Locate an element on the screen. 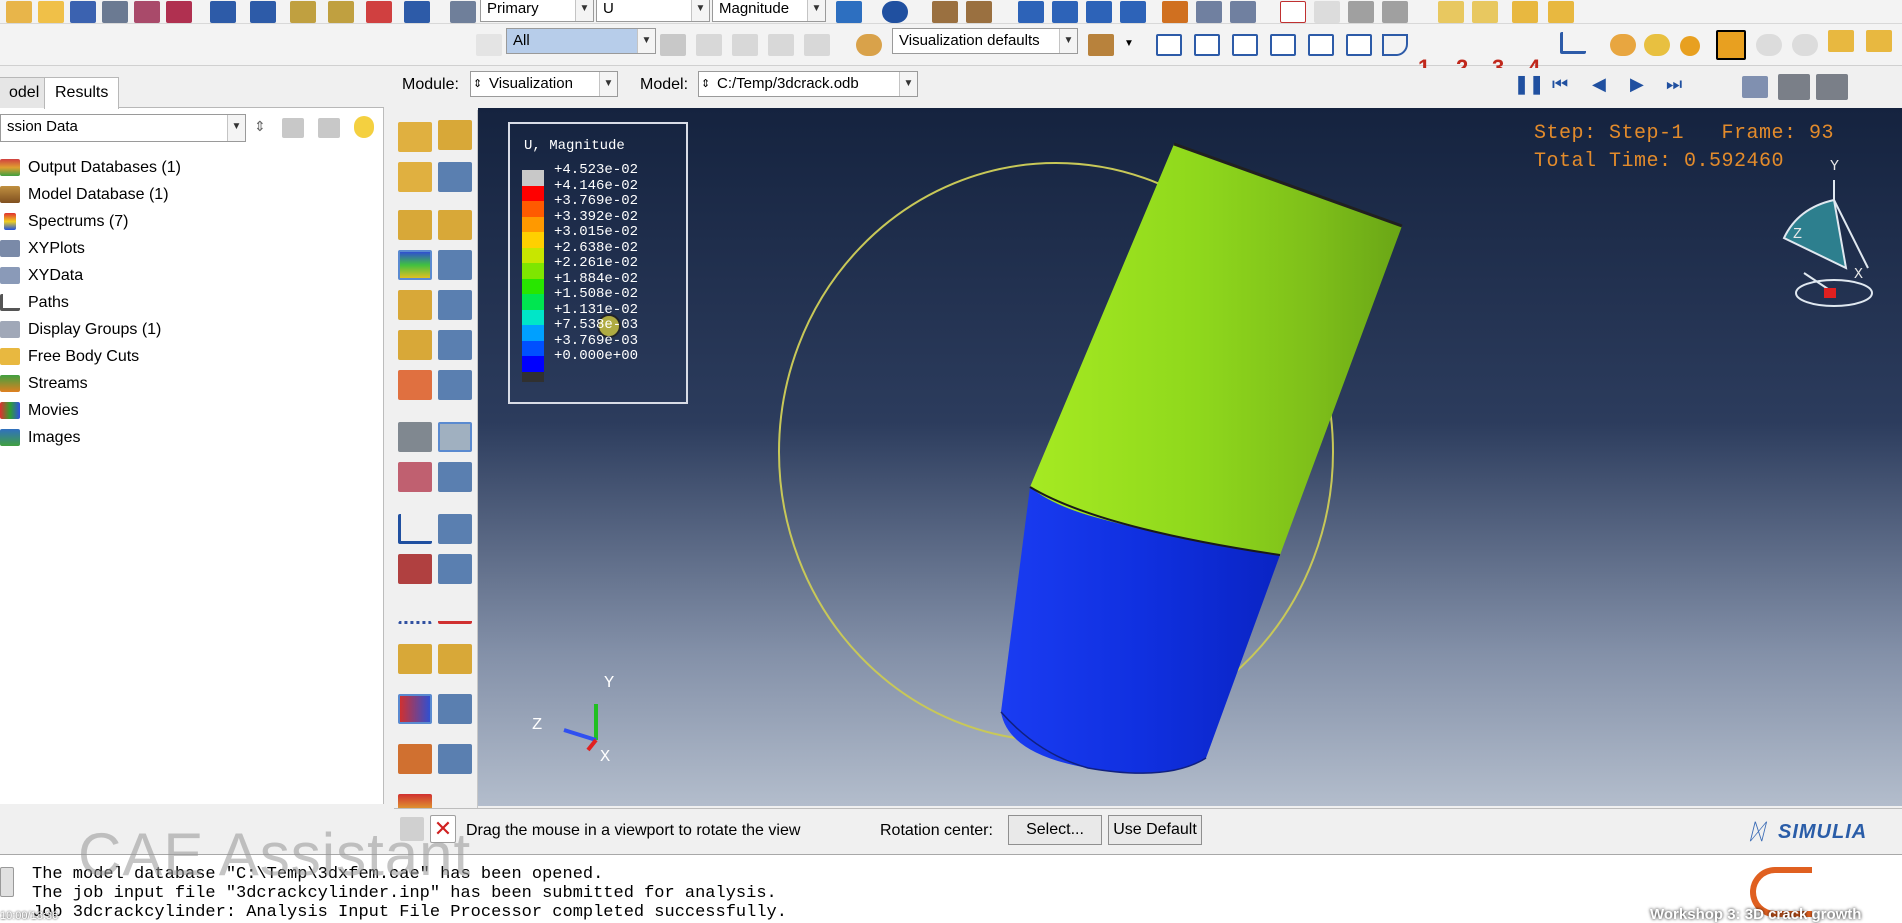  boolean-union-icon is located at coordinates (1623, 45).